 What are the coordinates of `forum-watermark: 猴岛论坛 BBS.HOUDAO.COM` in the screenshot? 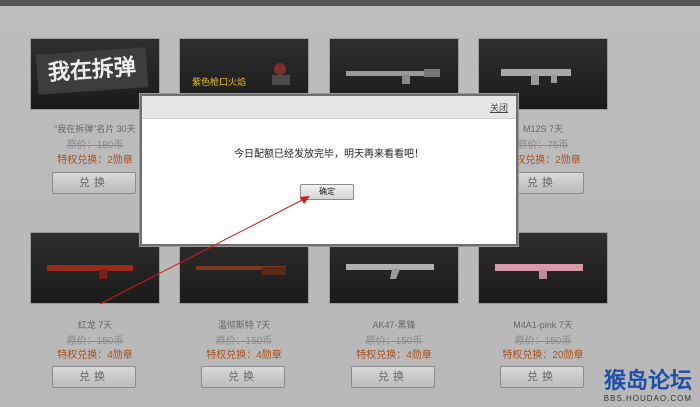 It's located at (647, 386).